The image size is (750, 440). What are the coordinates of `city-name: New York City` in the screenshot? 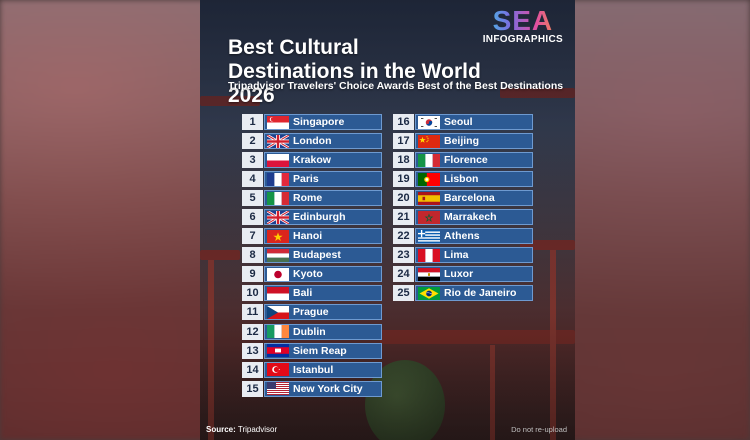 It's located at (328, 388).